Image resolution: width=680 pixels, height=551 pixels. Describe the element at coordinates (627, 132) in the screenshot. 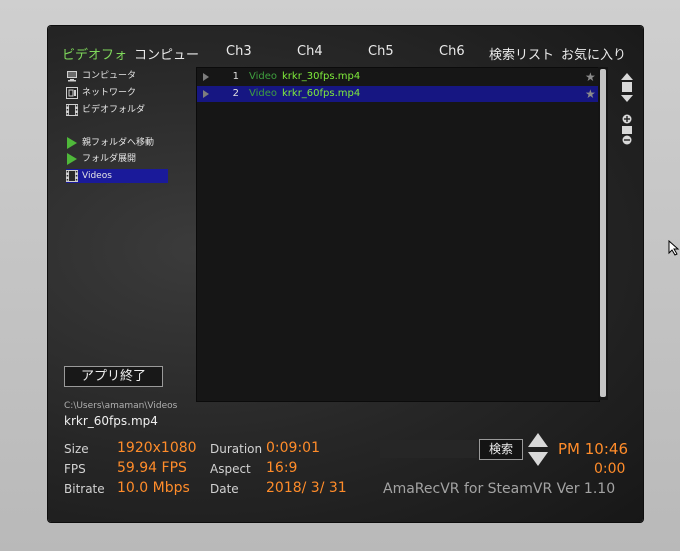

I see `zoom-control-icon` at that location.